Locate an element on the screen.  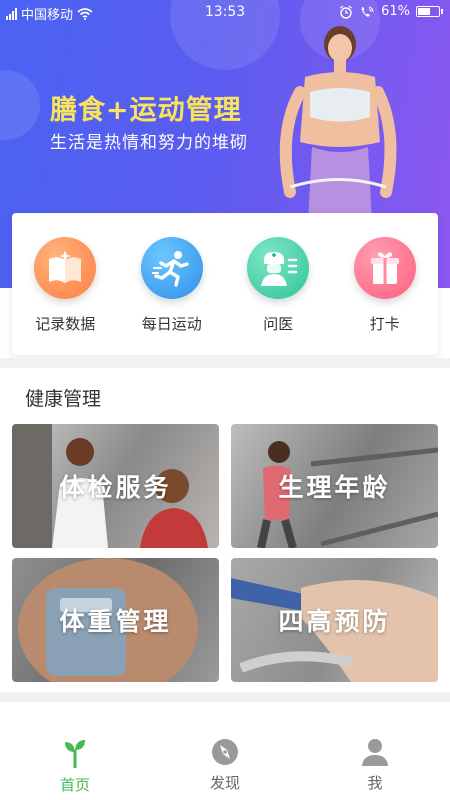
daily-exercise-button: 每日运动 is located at coordinates (172, 285).